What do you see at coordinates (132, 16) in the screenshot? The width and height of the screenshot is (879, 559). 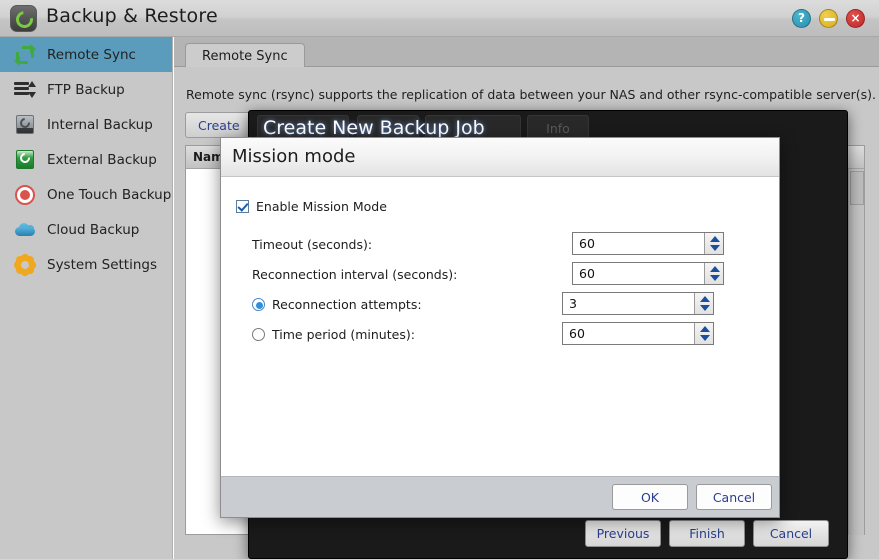 I see `page-title: Backup & Restore` at bounding box center [132, 16].